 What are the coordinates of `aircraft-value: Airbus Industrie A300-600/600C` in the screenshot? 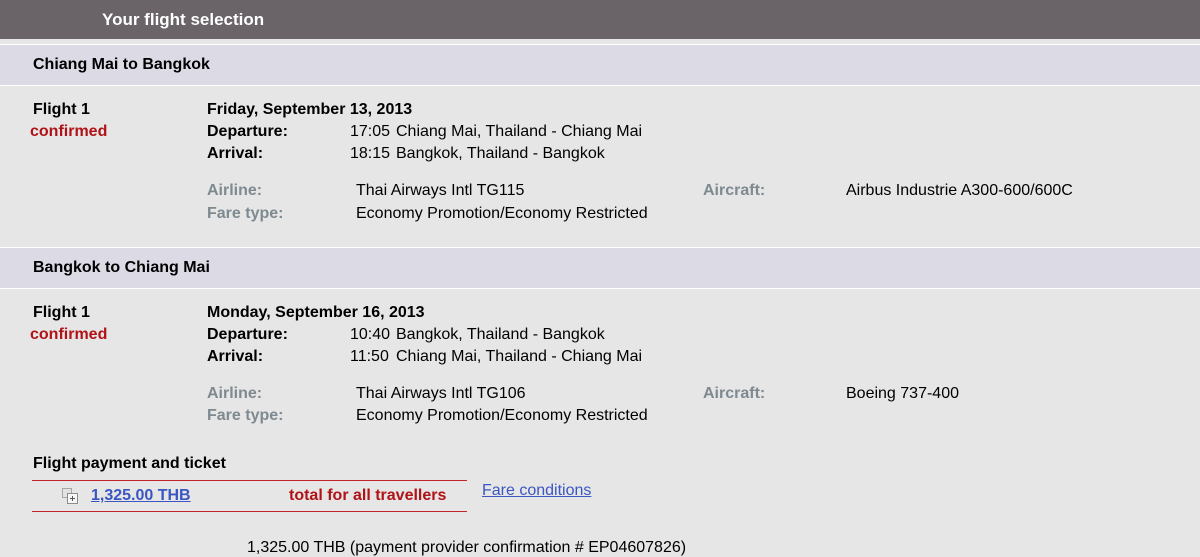 It's located at (959, 190).